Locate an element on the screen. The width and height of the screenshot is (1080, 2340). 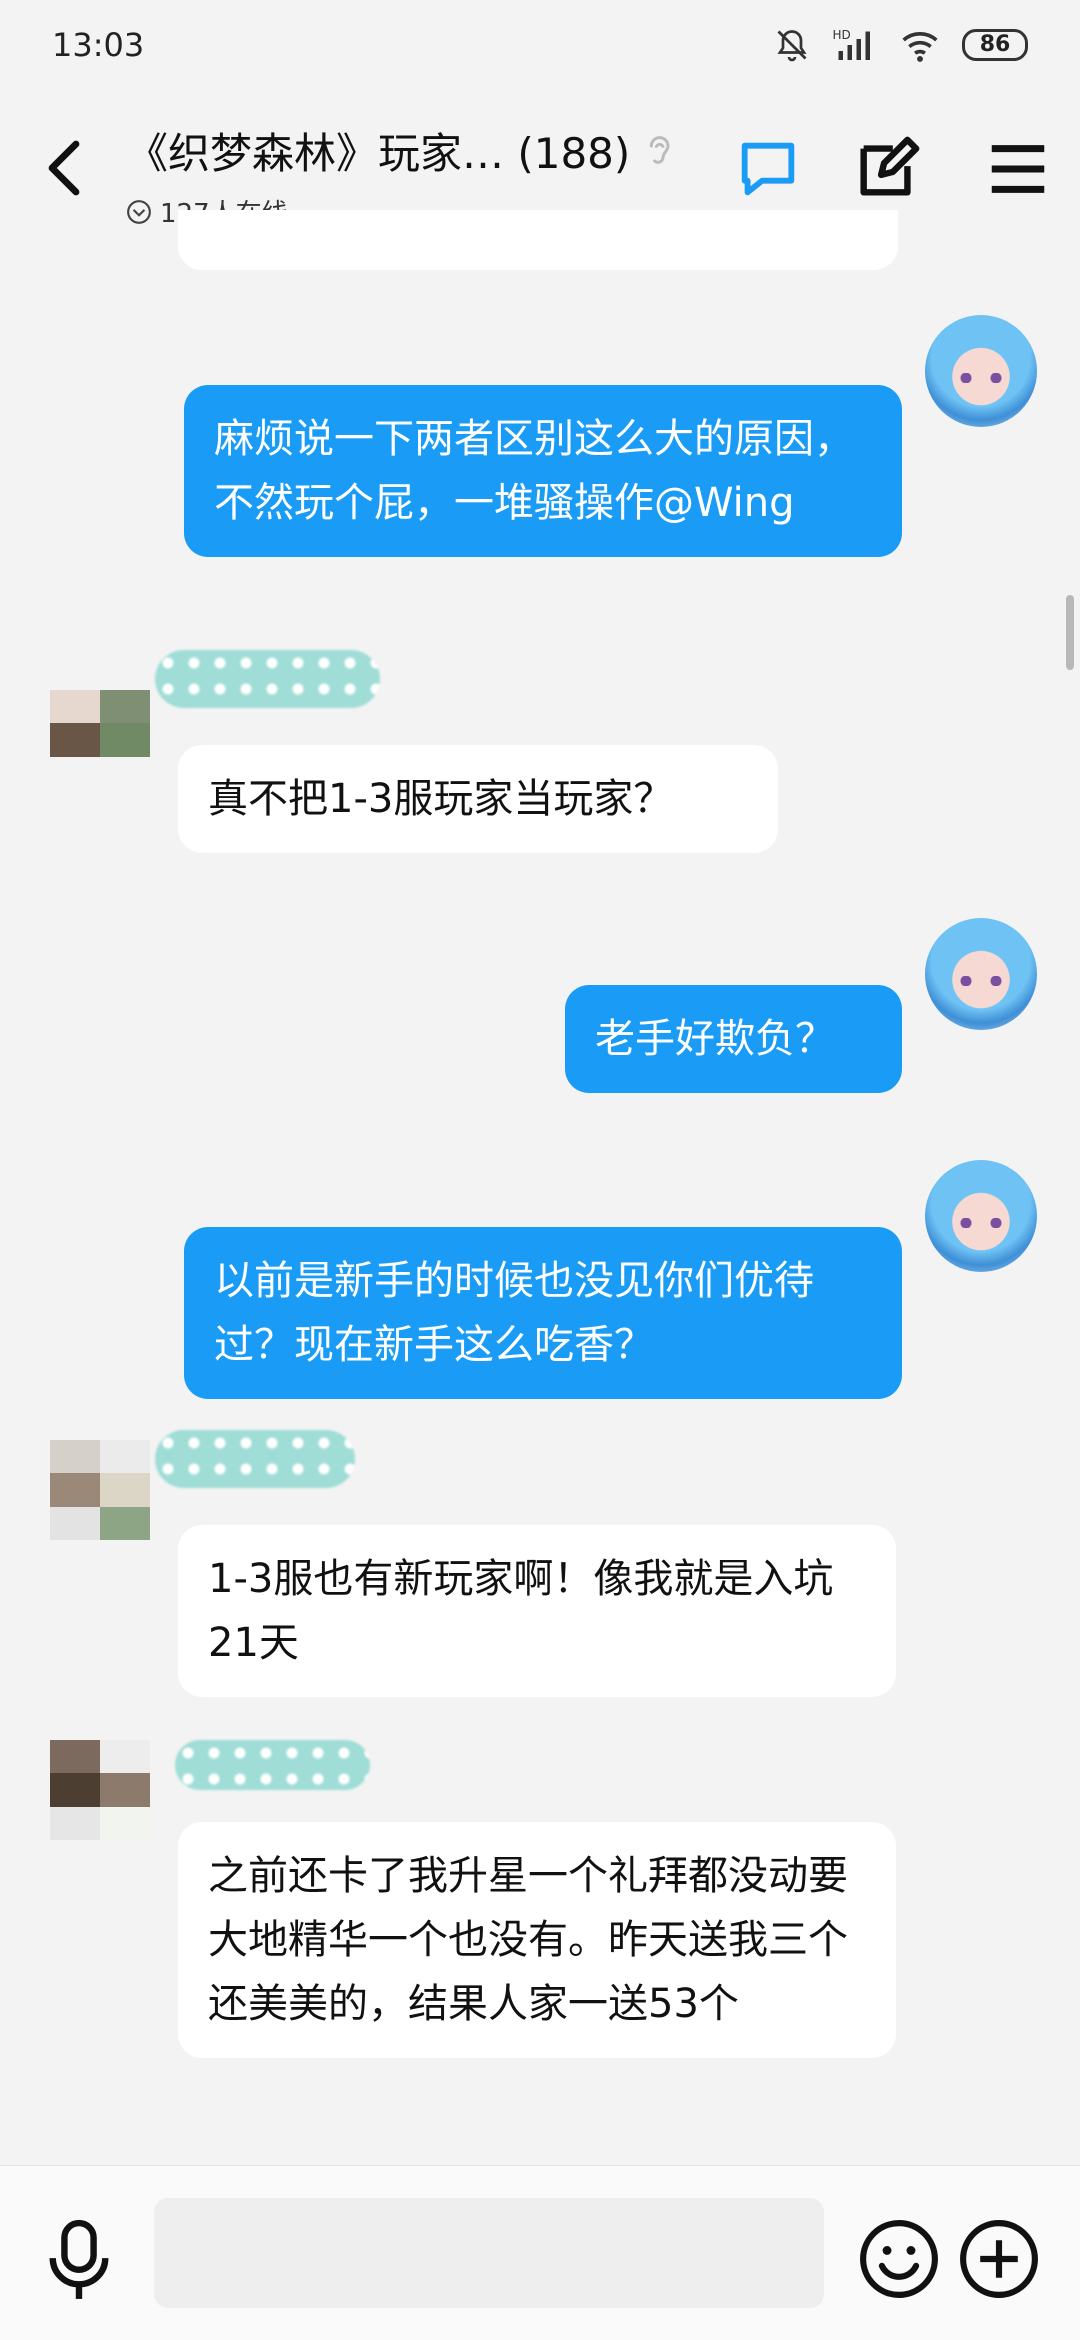
group-title: 《织梦森林》玩家… (188) is located at coordinates (378, 153).